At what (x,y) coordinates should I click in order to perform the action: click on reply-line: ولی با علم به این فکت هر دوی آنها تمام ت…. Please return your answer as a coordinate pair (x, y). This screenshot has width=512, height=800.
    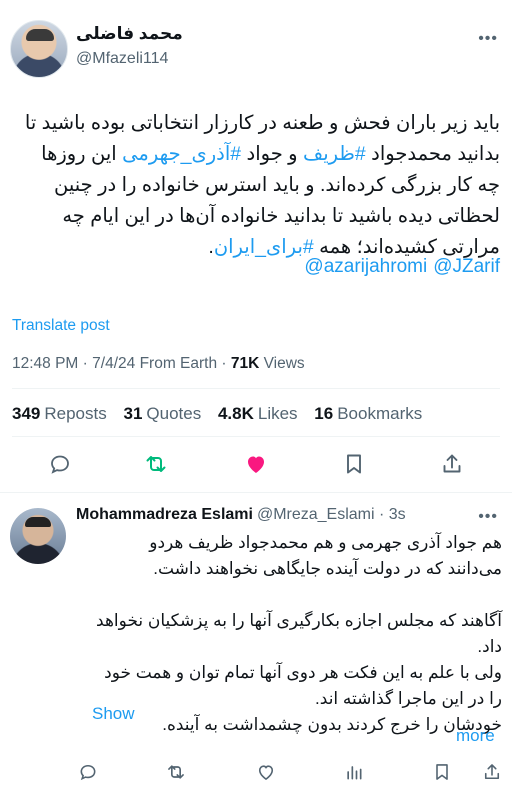
    Looking at the image, I should click on (303, 672).